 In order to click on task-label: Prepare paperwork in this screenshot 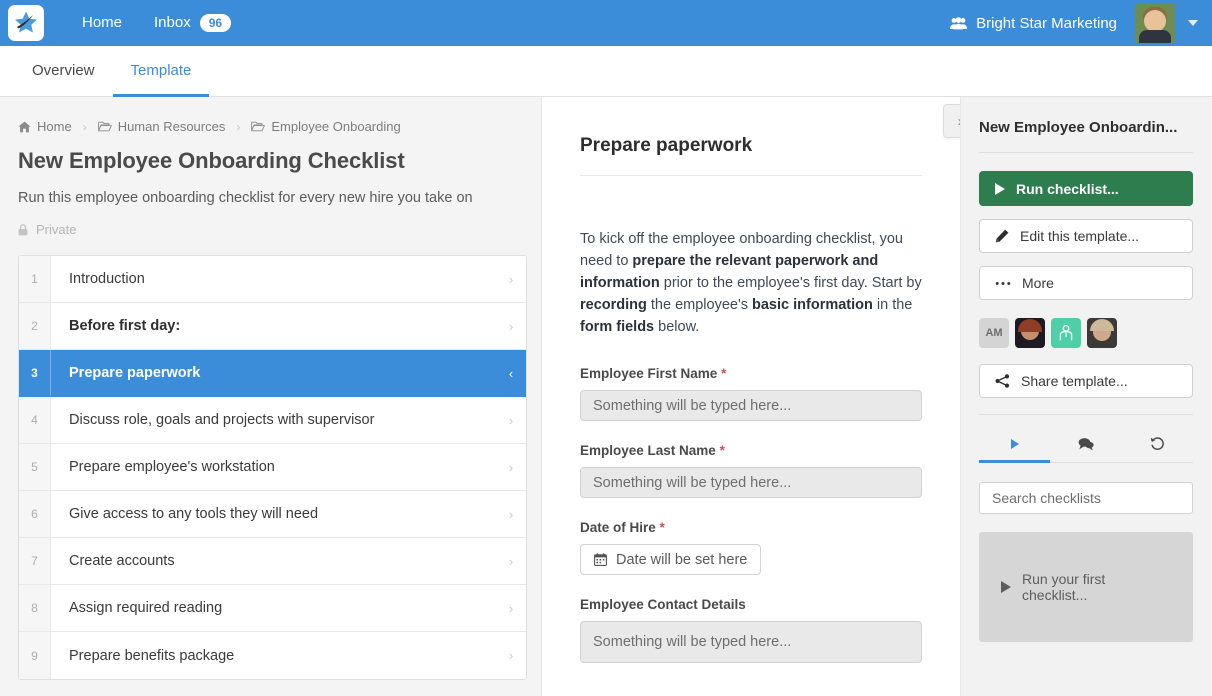, I will do `click(135, 373)`.